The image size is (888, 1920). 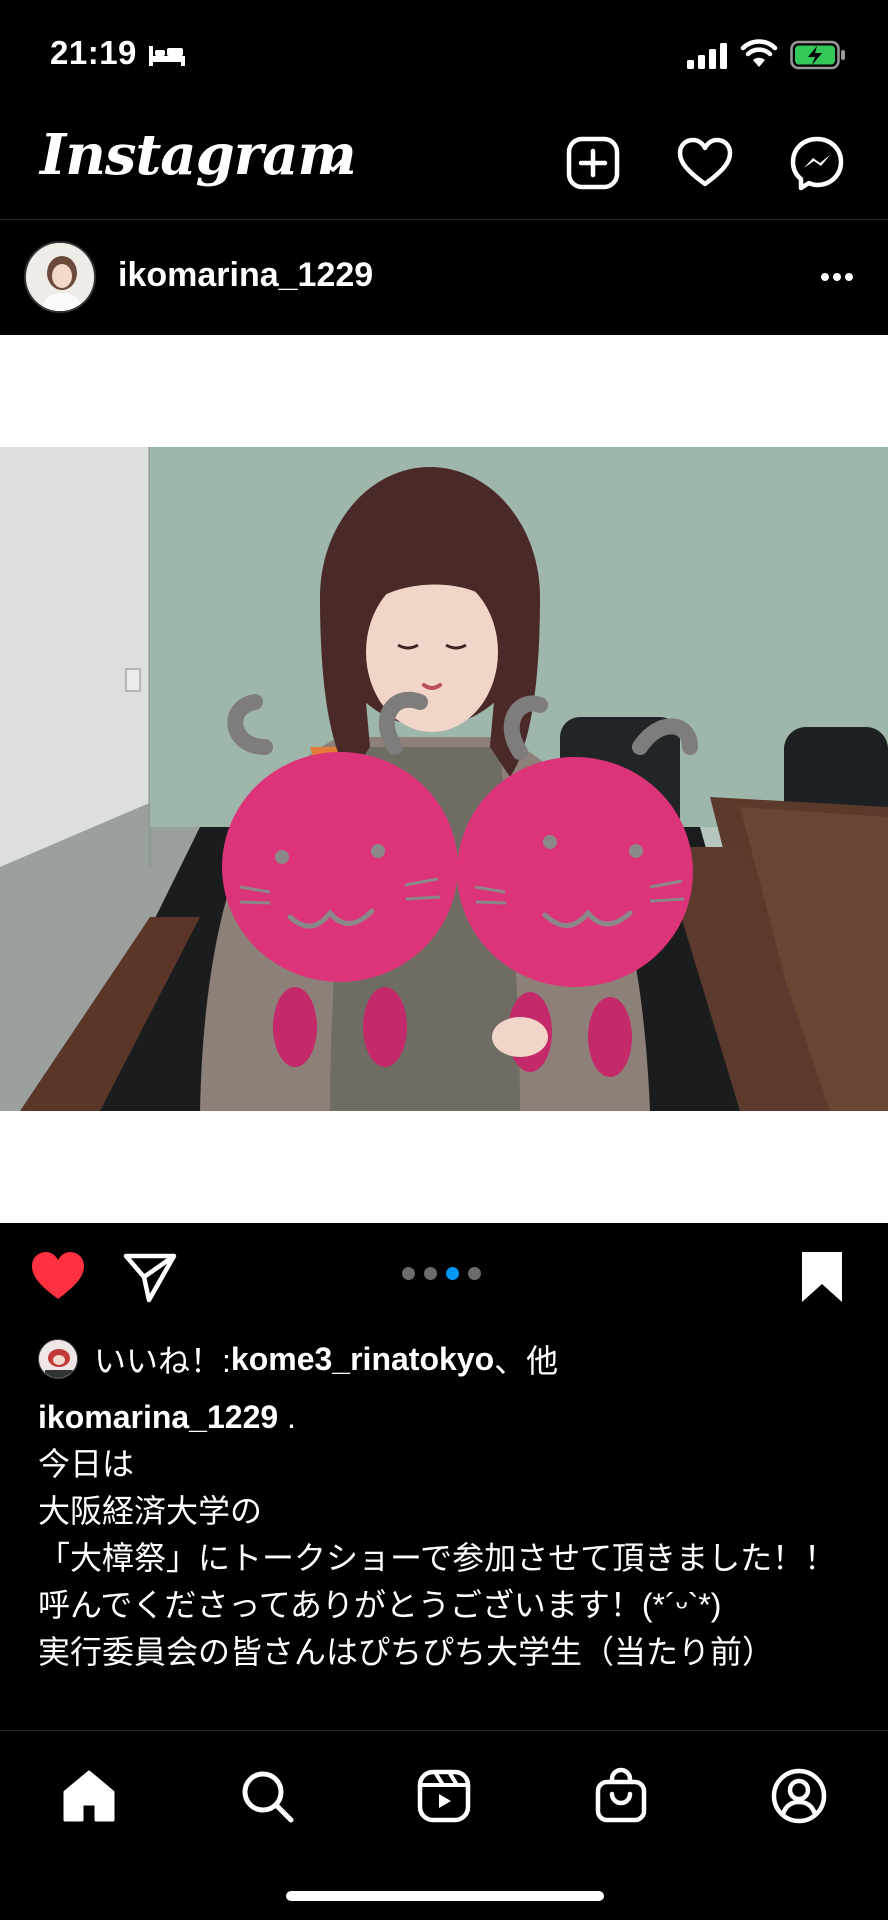 What do you see at coordinates (287, 1417) in the screenshot?
I see `caption-after-username: .` at bounding box center [287, 1417].